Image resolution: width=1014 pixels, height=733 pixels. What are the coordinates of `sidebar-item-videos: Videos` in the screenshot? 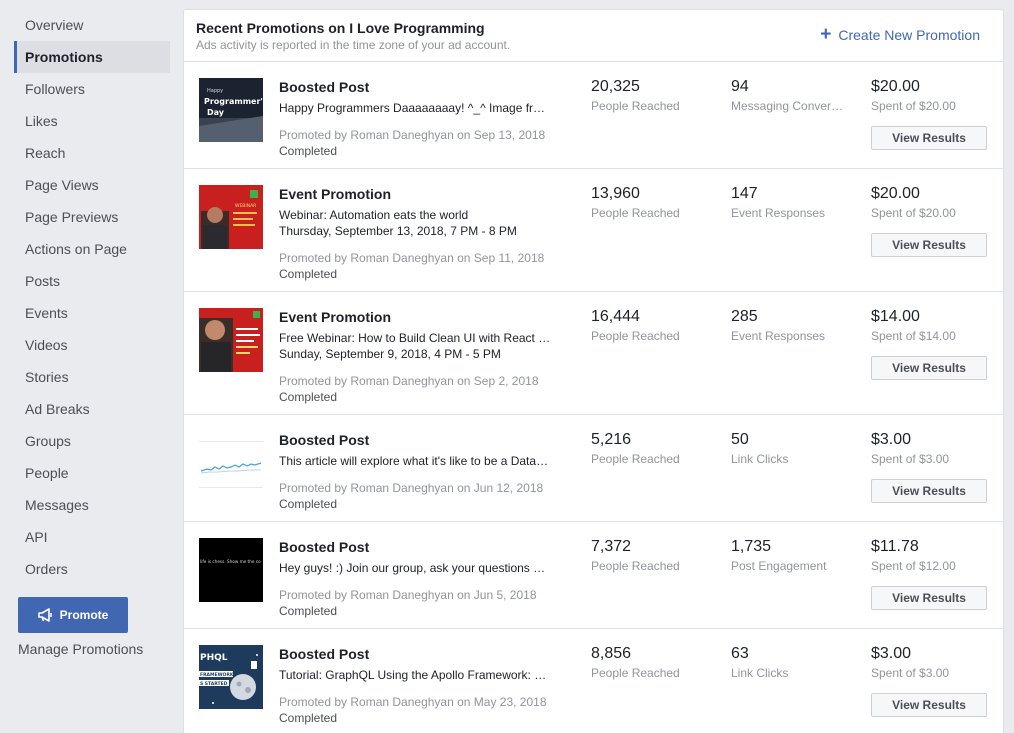 It's located at (92, 345).